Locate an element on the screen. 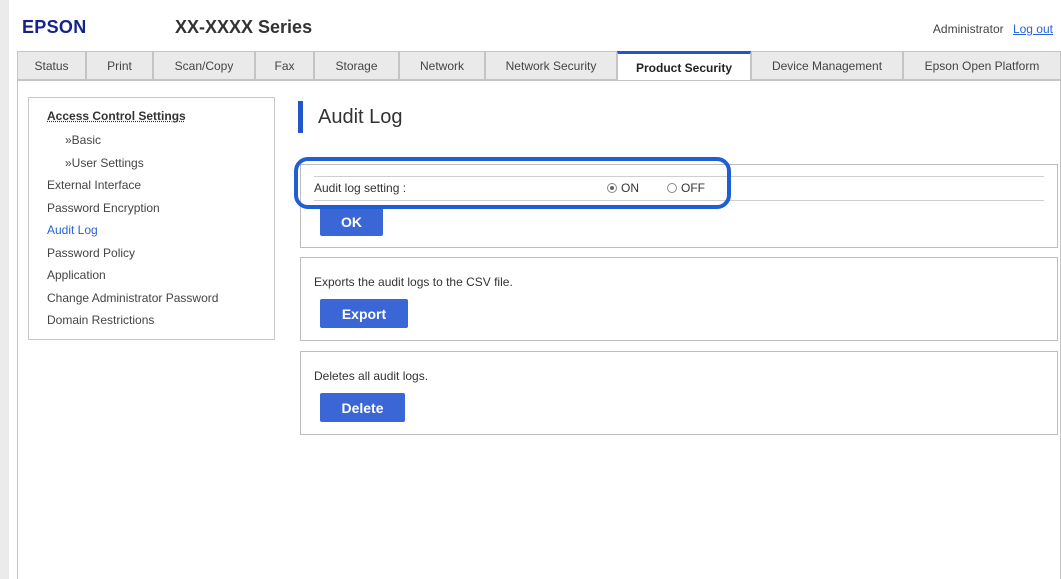 The width and height of the screenshot is (1061, 579). audit-setting-panel: Audit log setting : ON OFF OK is located at coordinates (679, 206).